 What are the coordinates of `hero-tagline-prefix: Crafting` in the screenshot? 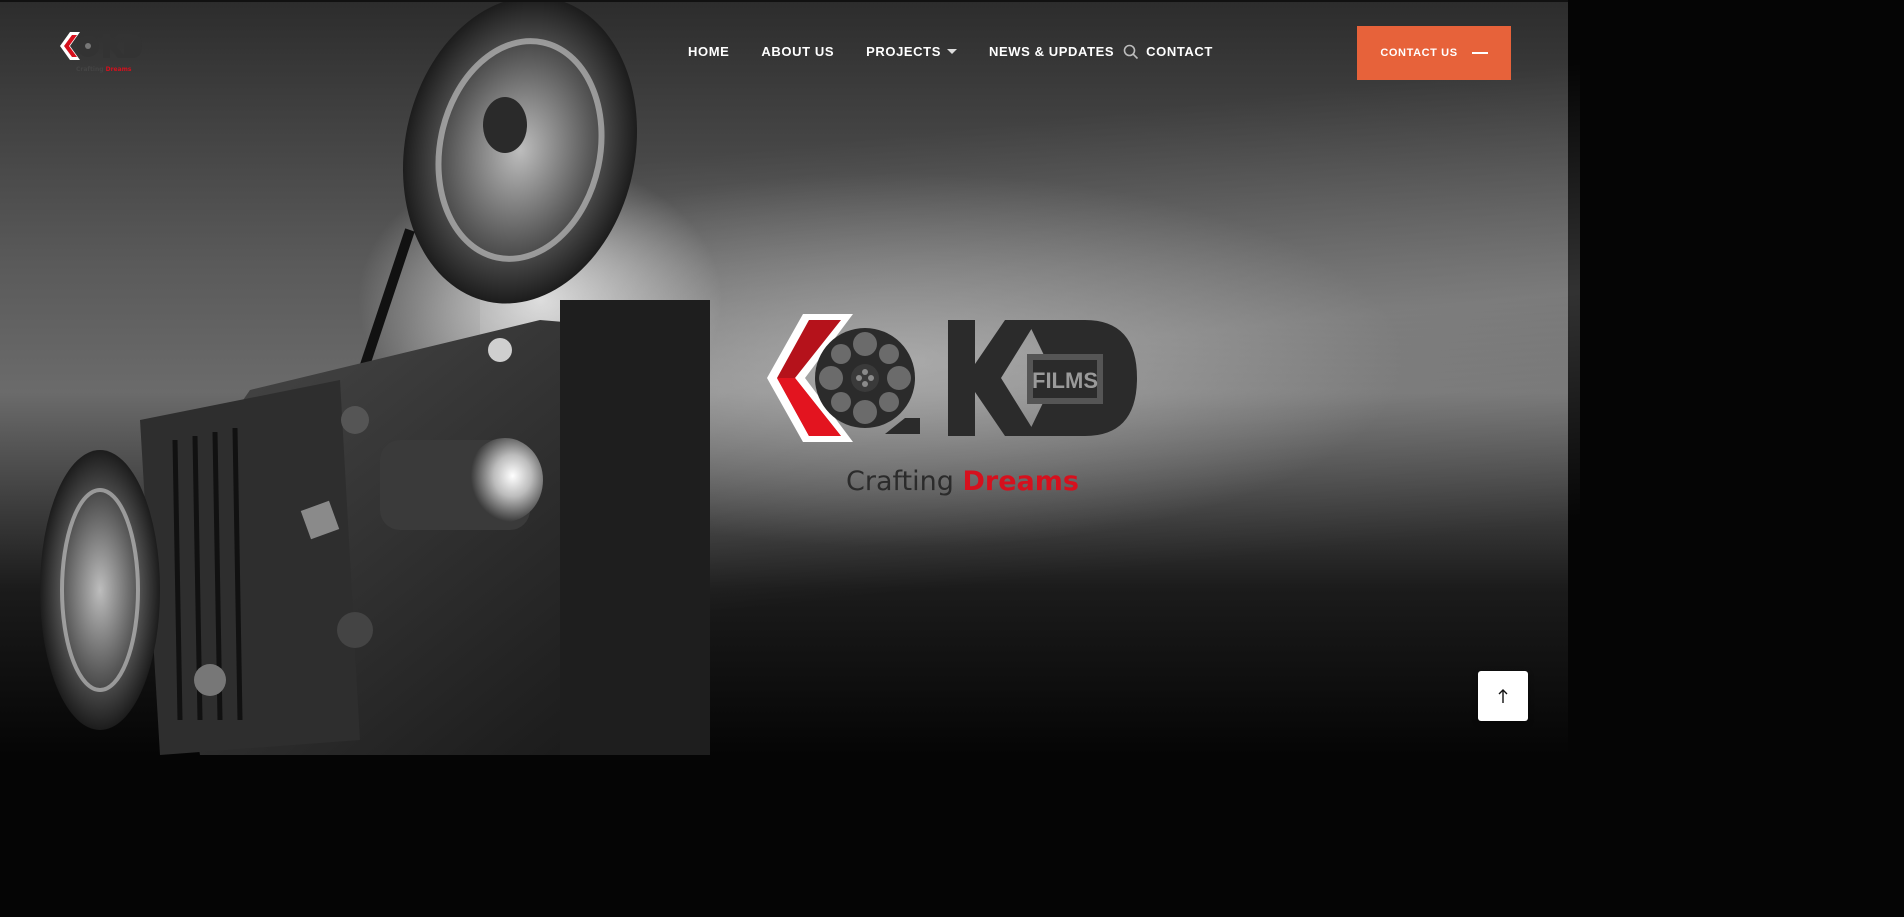 It's located at (900, 481).